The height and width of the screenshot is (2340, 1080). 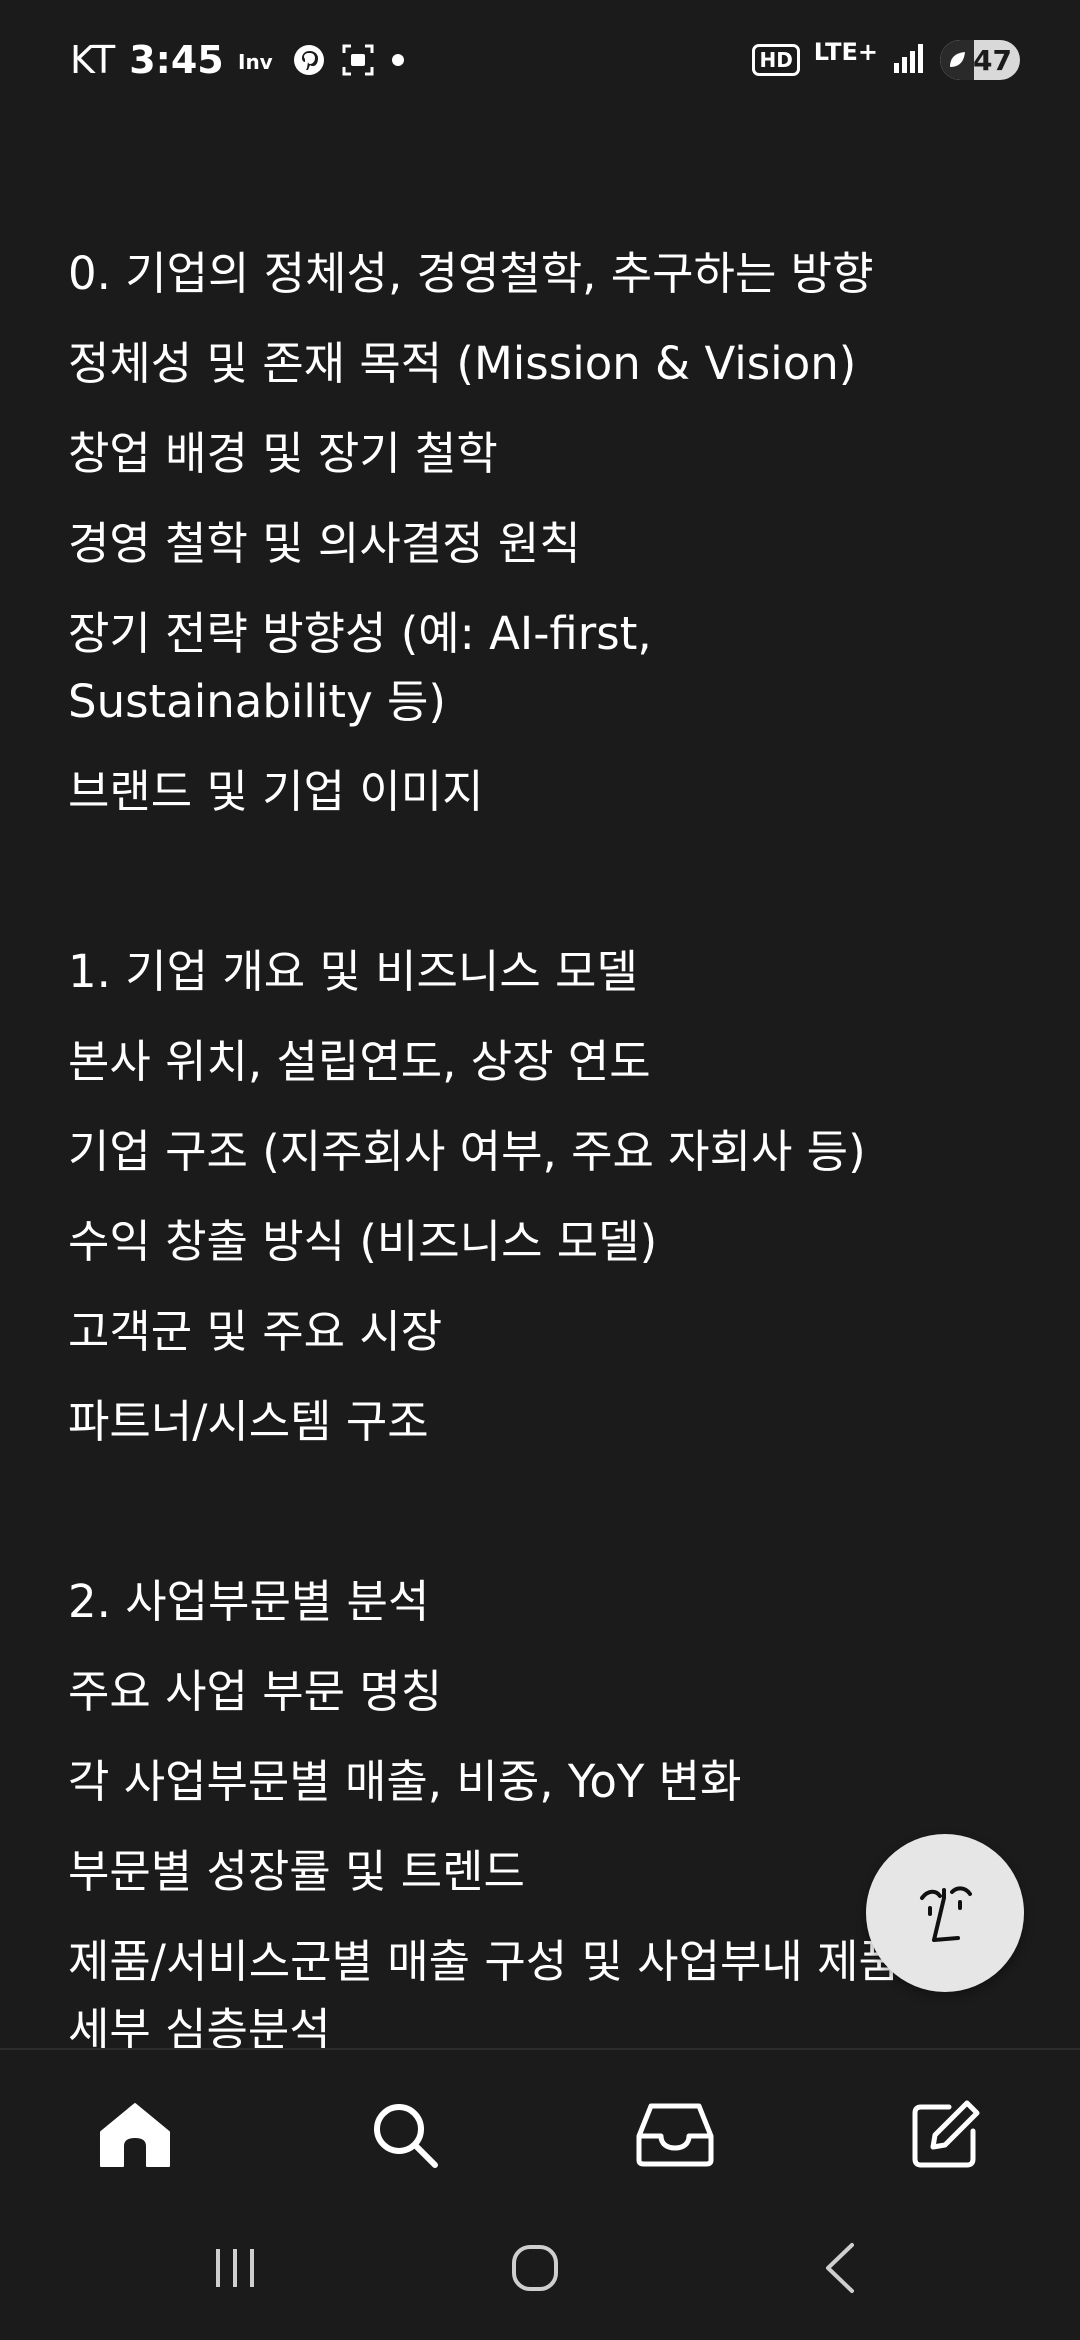 I want to click on list-item: 고객군 및 주요 시장, so click(x=255, y=1331).